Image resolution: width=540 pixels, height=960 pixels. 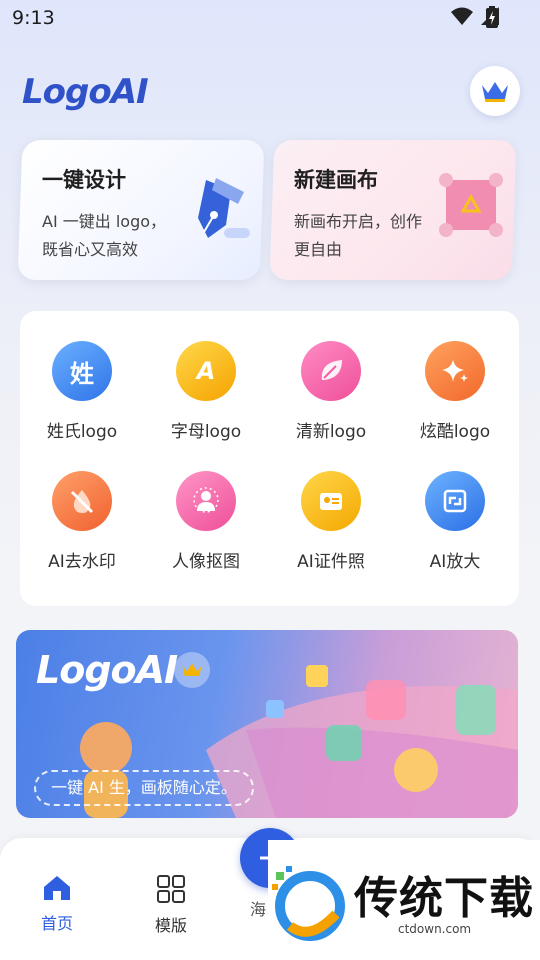 What do you see at coordinates (82, 432) in the screenshot?
I see `tool-label: 姓氏logo` at bounding box center [82, 432].